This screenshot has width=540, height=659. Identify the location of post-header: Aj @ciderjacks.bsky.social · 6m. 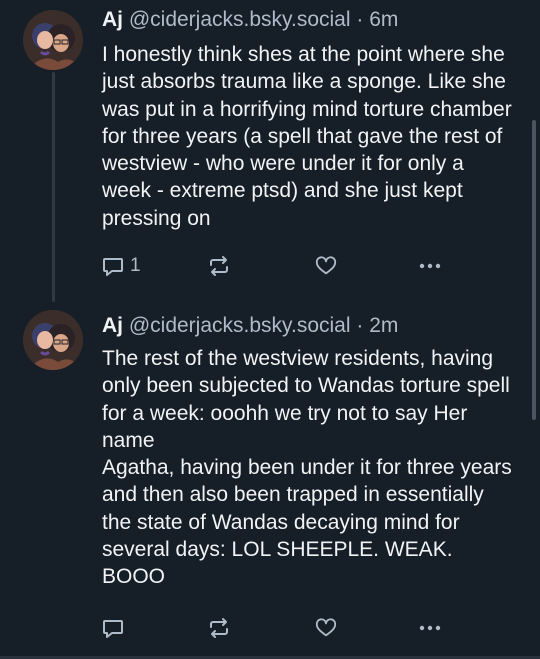
(250, 20).